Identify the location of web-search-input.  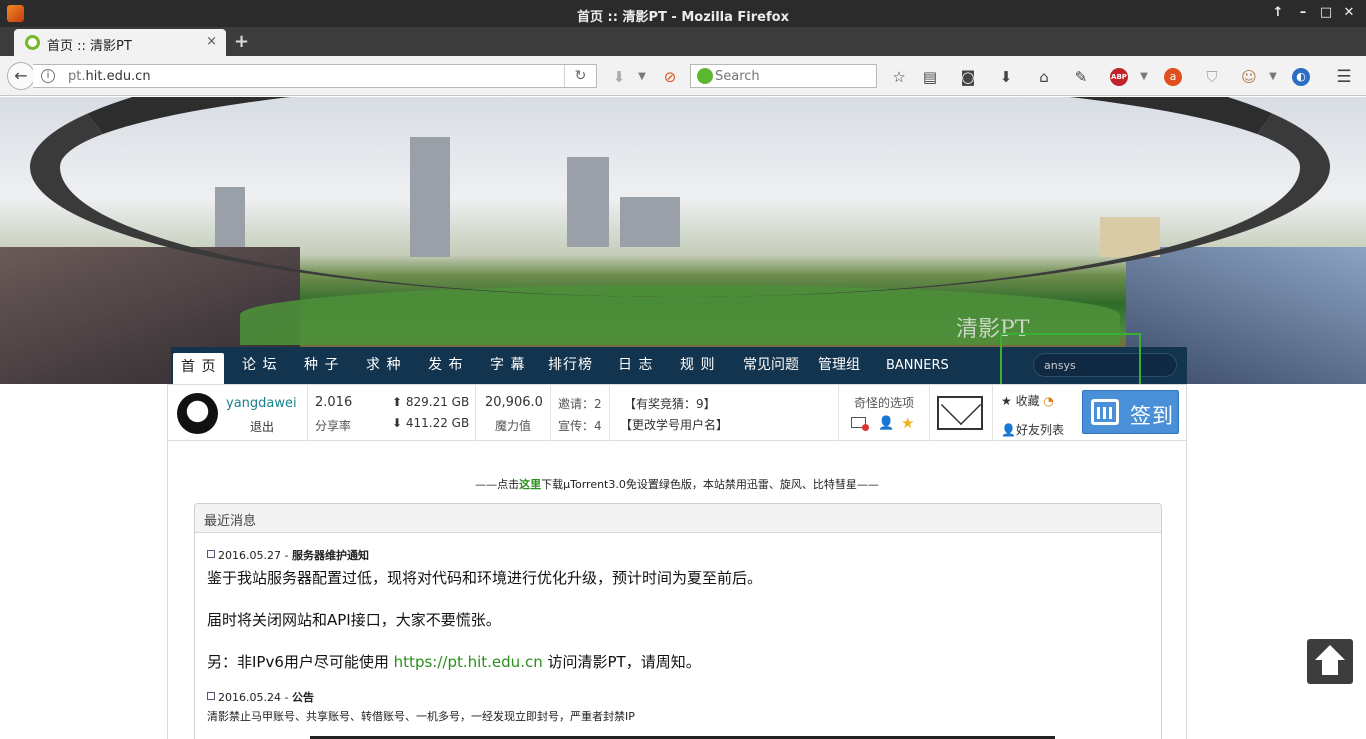
(792, 76).